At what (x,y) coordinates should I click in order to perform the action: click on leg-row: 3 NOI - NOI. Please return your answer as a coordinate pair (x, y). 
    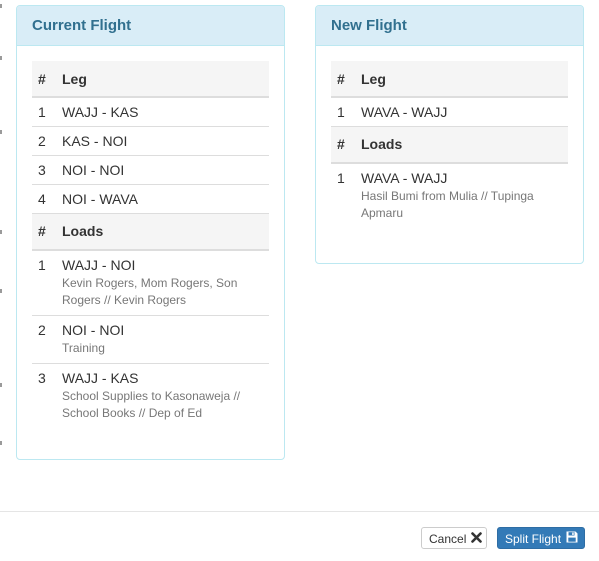
    Looking at the image, I should click on (150, 170).